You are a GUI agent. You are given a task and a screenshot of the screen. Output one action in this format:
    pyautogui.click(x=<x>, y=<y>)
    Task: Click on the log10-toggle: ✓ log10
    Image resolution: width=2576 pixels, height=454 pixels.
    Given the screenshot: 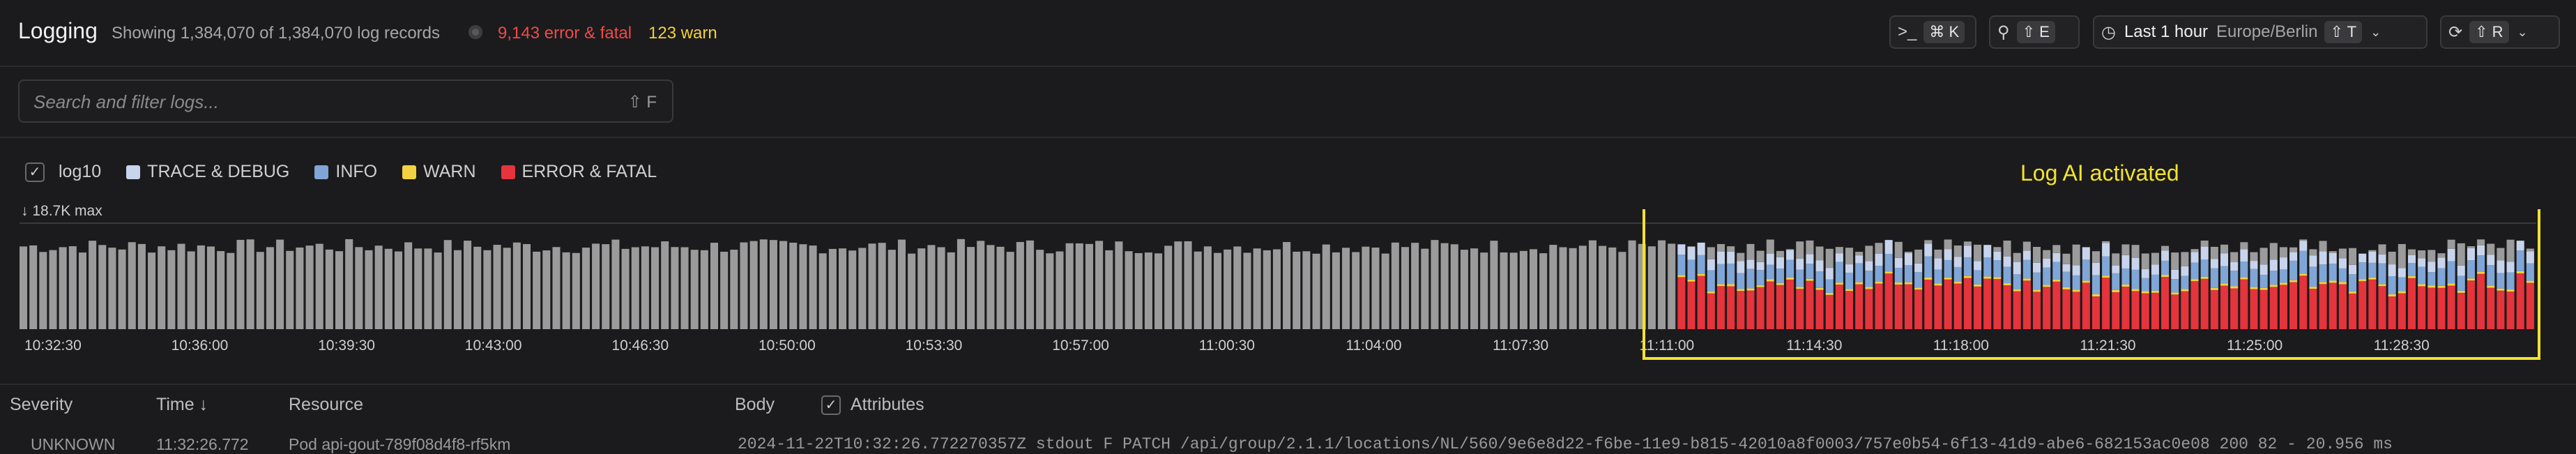 What is the action you would take?
    pyautogui.click(x=63, y=172)
    